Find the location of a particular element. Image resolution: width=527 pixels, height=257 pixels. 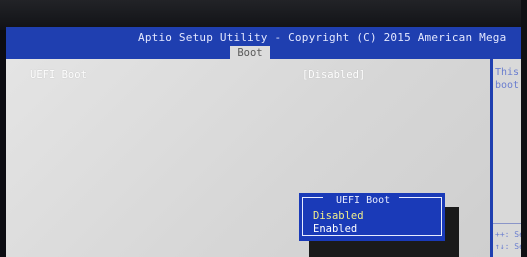

popup-option-enabled: Enabled is located at coordinates (335, 229).